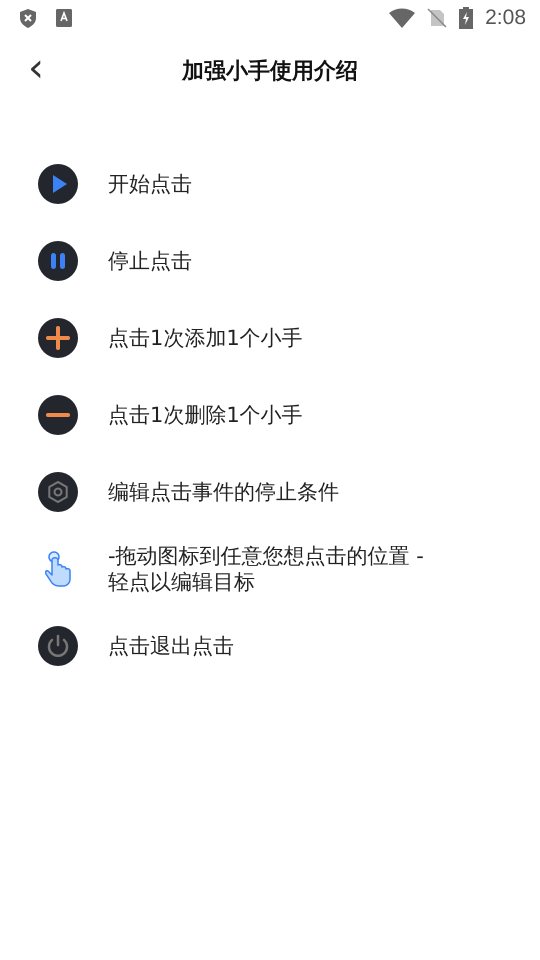 This screenshot has height=960, width=540. Describe the element at coordinates (58, 568) in the screenshot. I see `pointing-hand-icon` at that location.